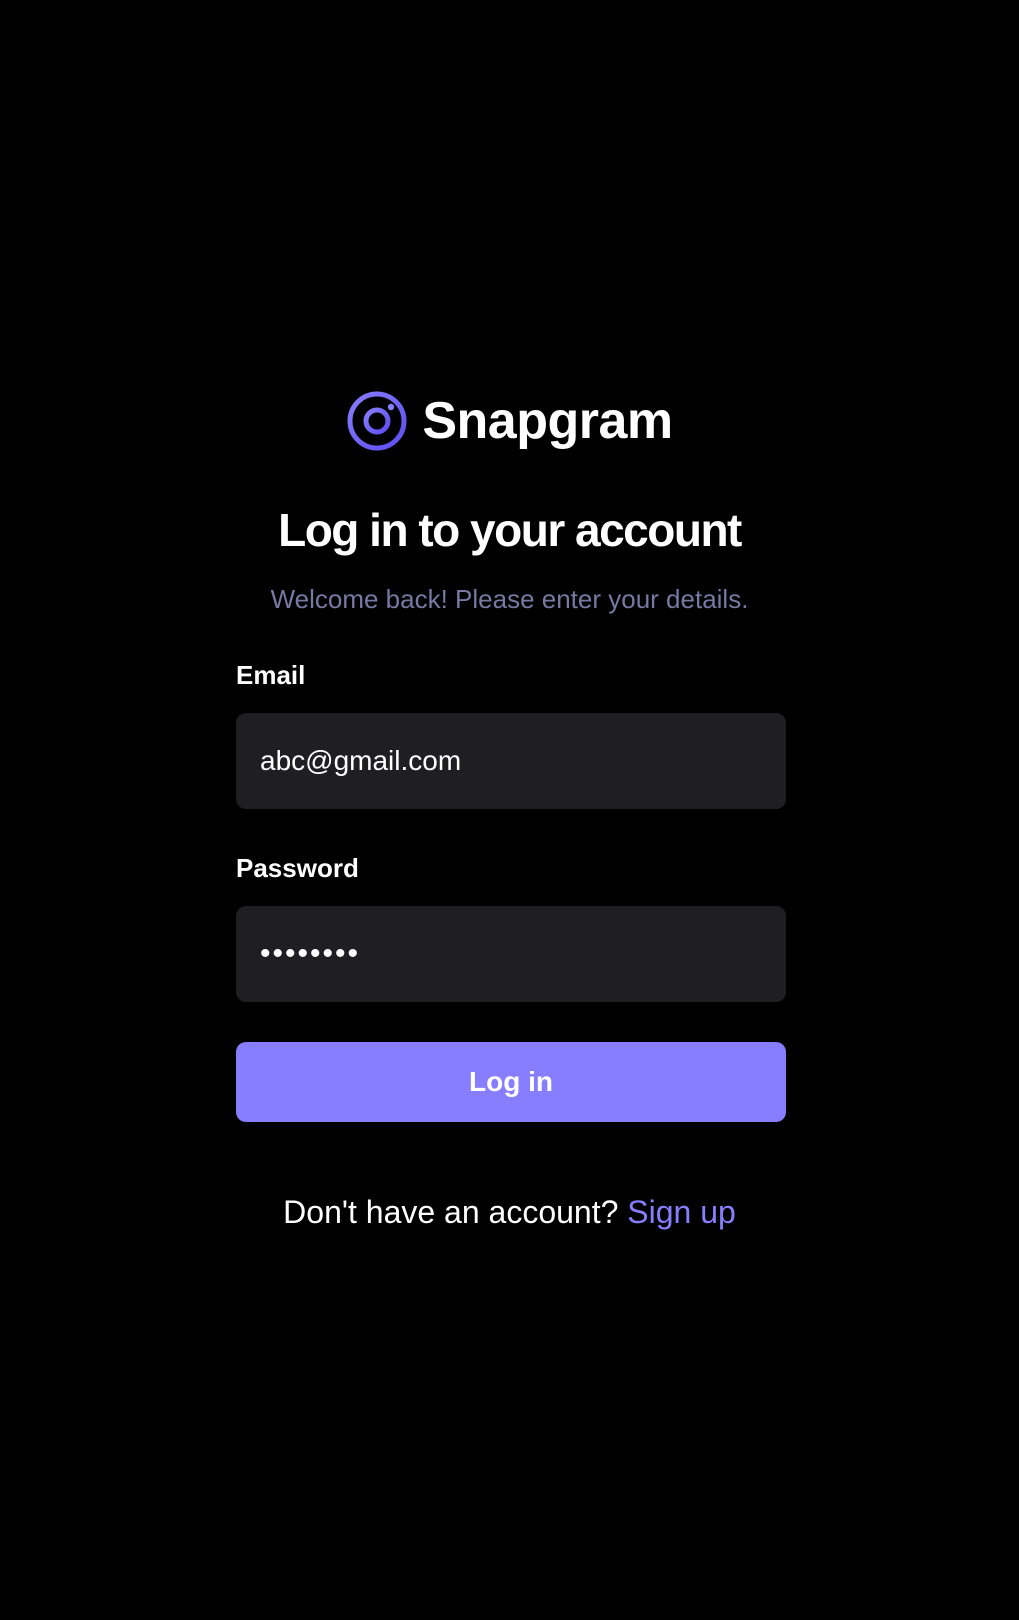  Describe the element at coordinates (681, 1212) in the screenshot. I see `signup-link: Sign up` at that location.